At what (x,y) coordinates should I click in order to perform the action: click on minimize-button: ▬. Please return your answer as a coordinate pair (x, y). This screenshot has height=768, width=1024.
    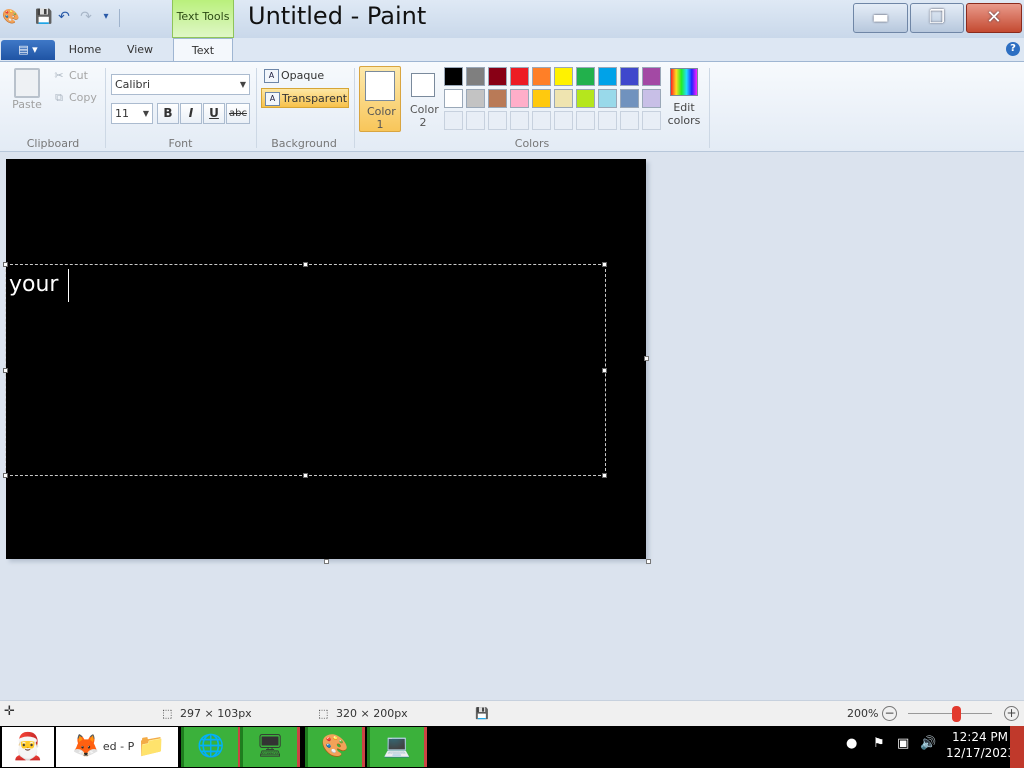
    Looking at the image, I should click on (880, 18).